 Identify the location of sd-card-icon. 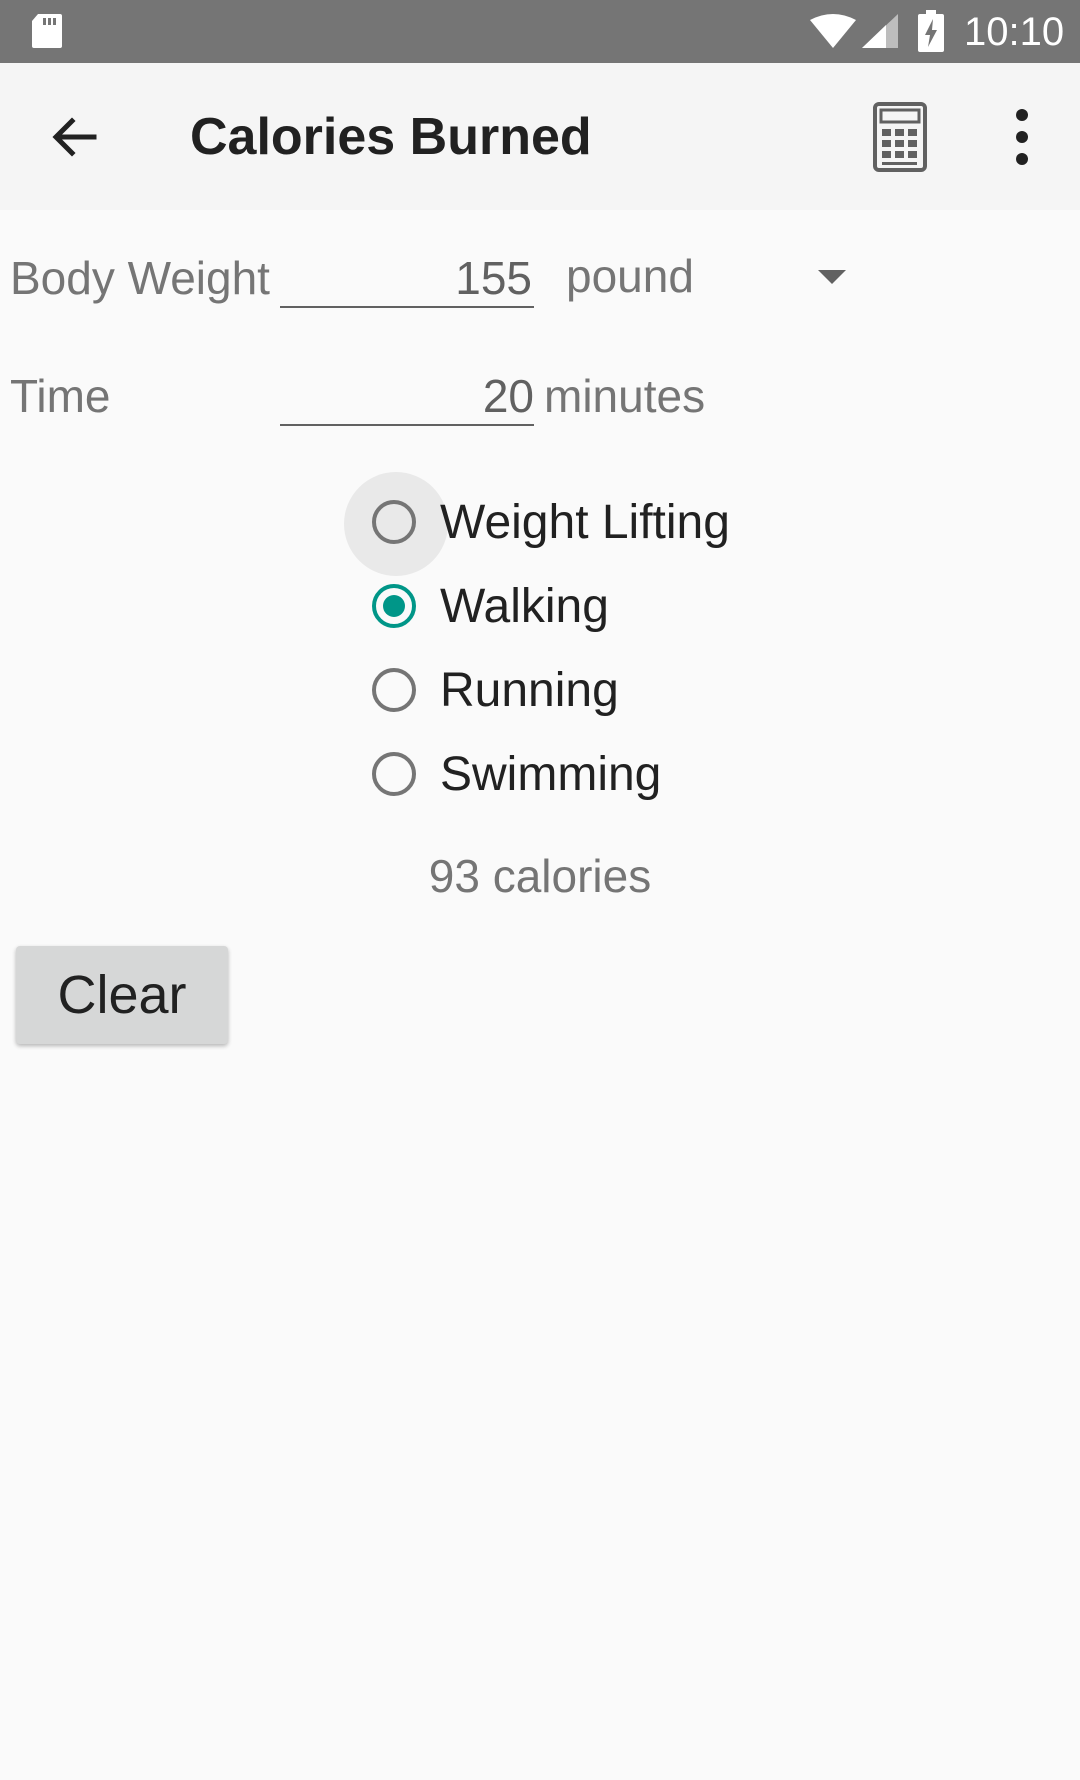
(47, 31).